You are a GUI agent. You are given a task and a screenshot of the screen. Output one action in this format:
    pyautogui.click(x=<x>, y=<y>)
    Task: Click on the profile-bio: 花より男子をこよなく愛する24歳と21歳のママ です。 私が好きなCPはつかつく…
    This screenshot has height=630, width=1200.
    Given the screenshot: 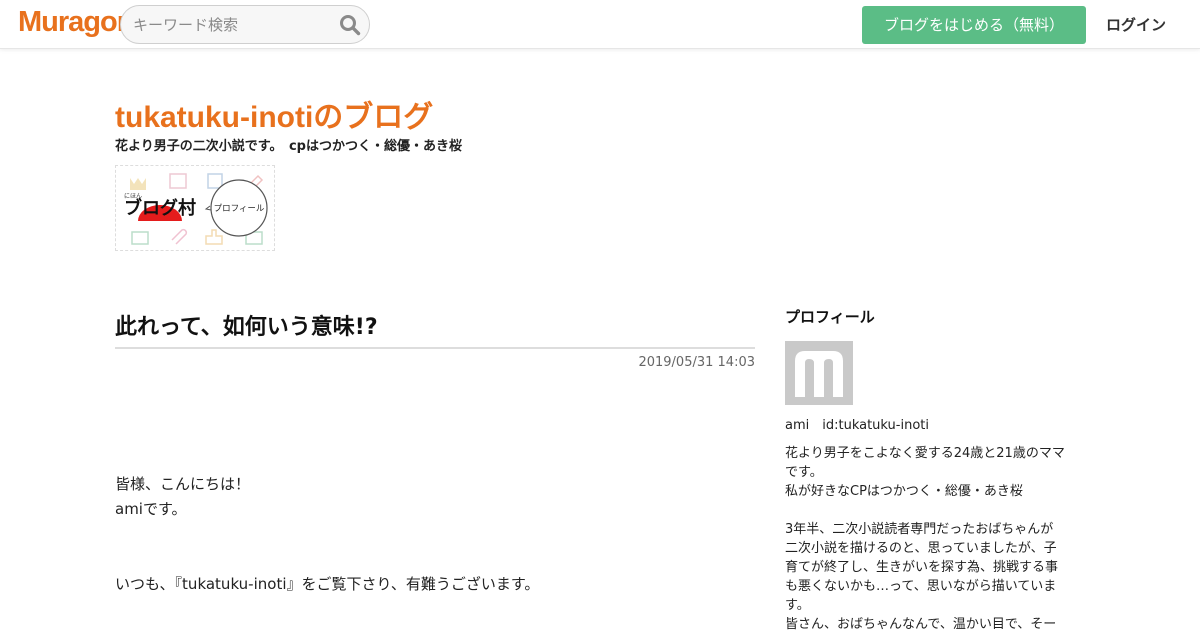 What is the action you would take?
    pyautogui.click(x=935, y=537)
    